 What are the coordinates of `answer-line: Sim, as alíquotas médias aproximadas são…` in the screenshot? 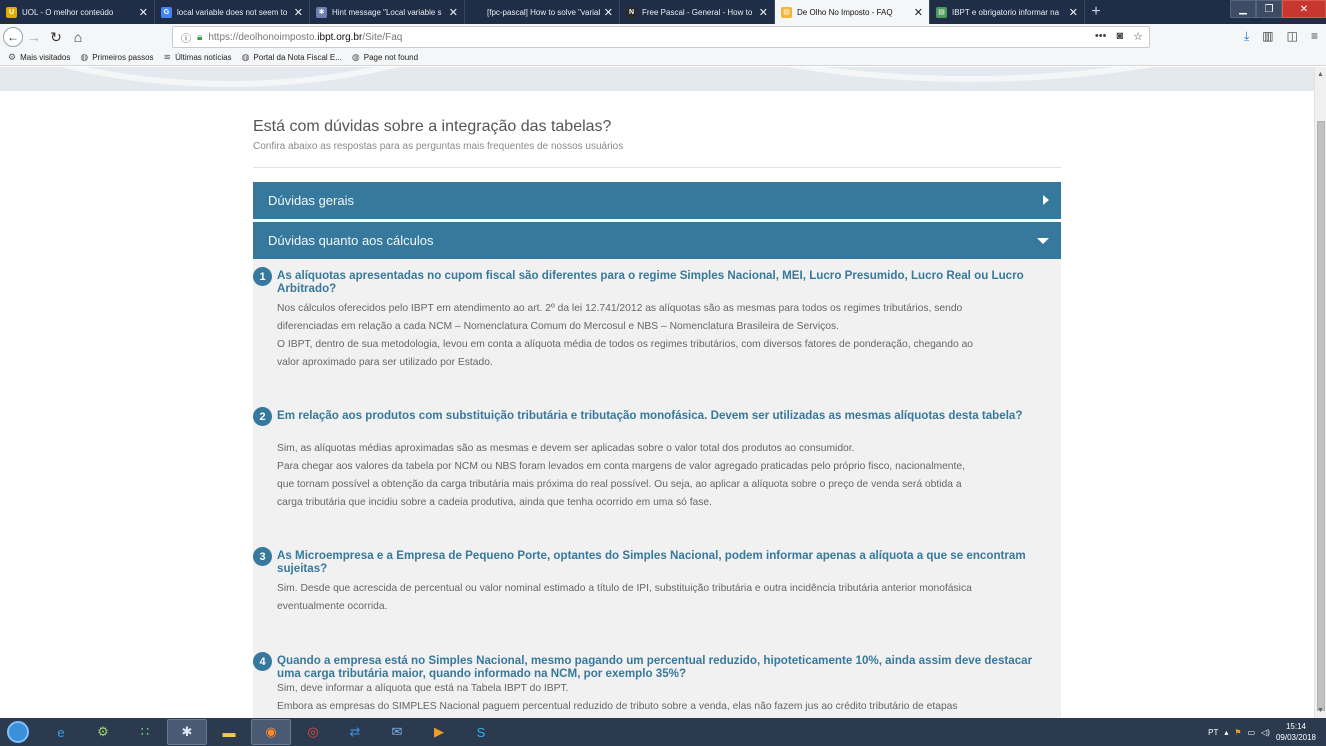 It's located at (566, 448).